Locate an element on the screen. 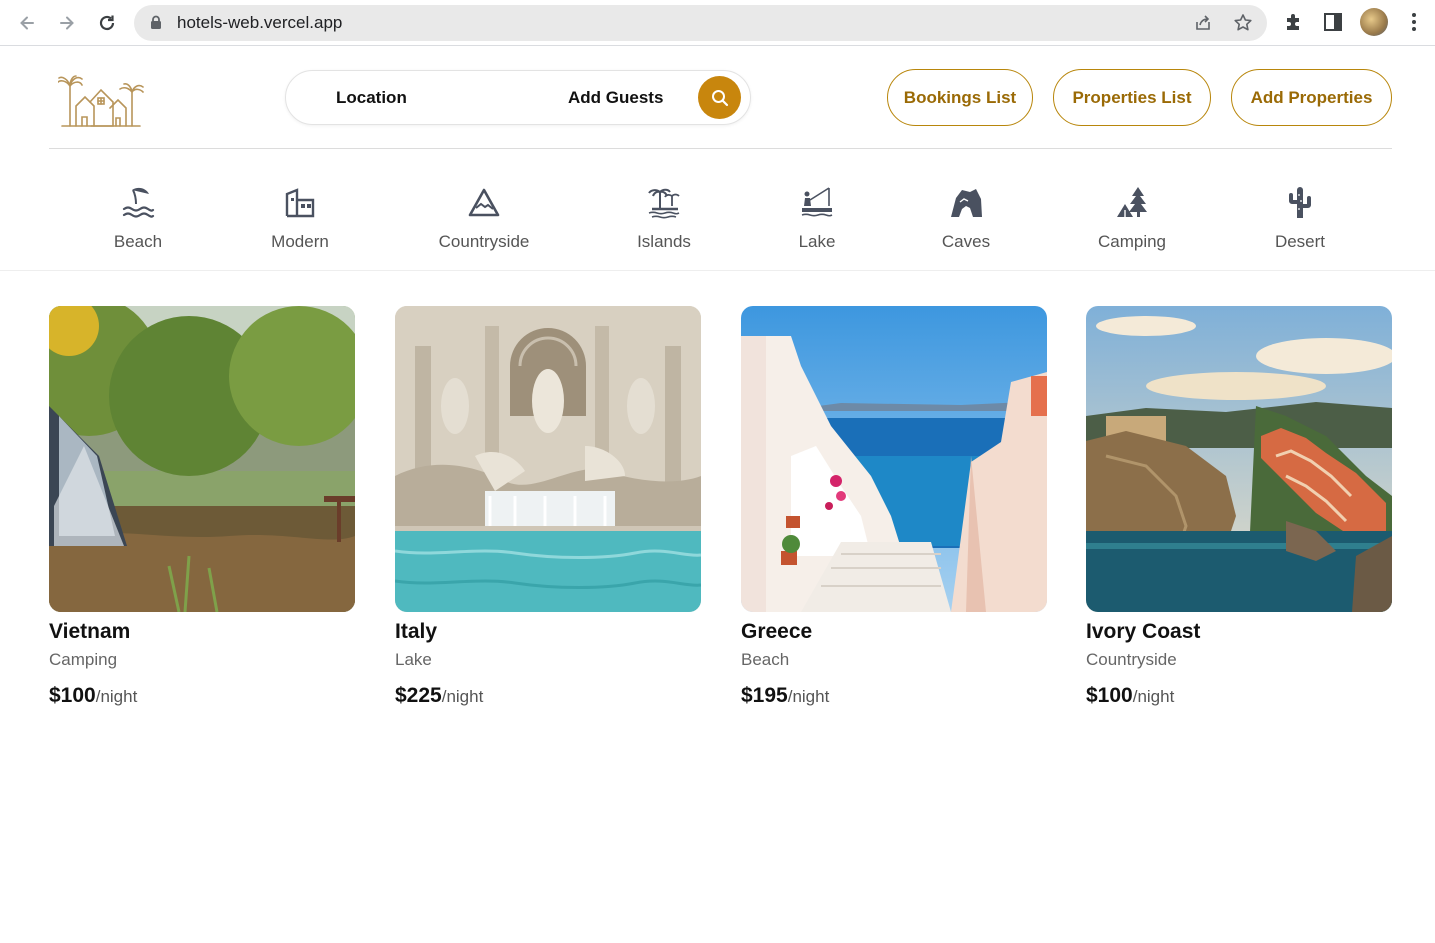 The height and width of the screenshot is (943, 1435). arrow-left-icon is located at coordinates (27, 23).